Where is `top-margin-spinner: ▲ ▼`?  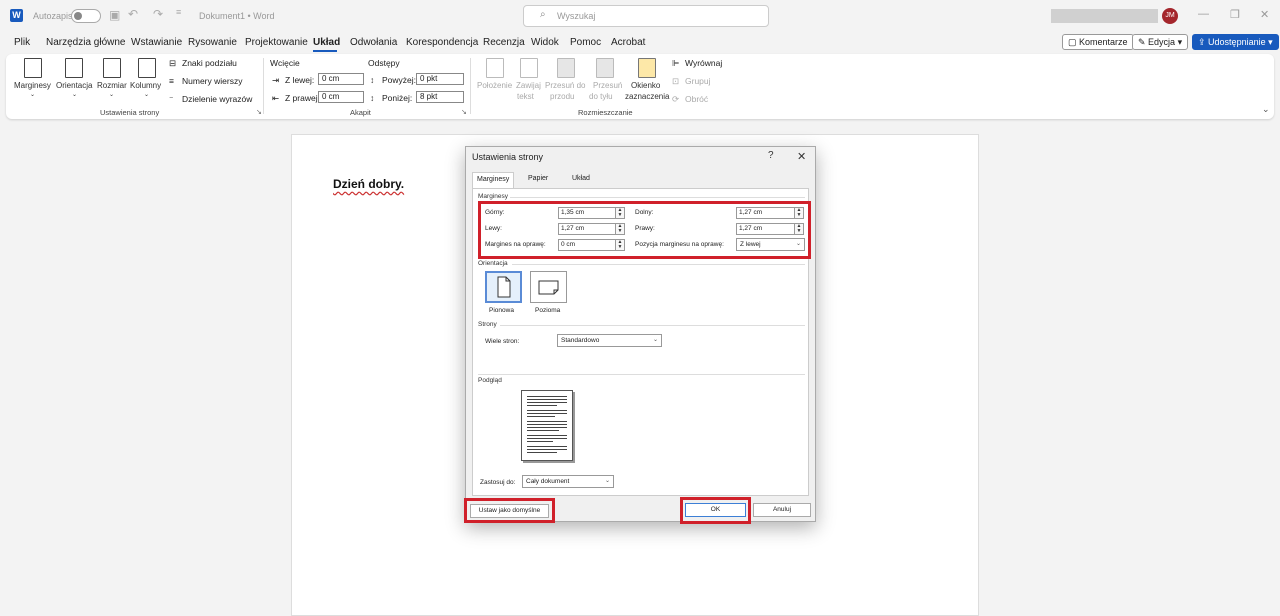
top-margin-spinner: ▲ ▼ is located at coordinates (620, 213).